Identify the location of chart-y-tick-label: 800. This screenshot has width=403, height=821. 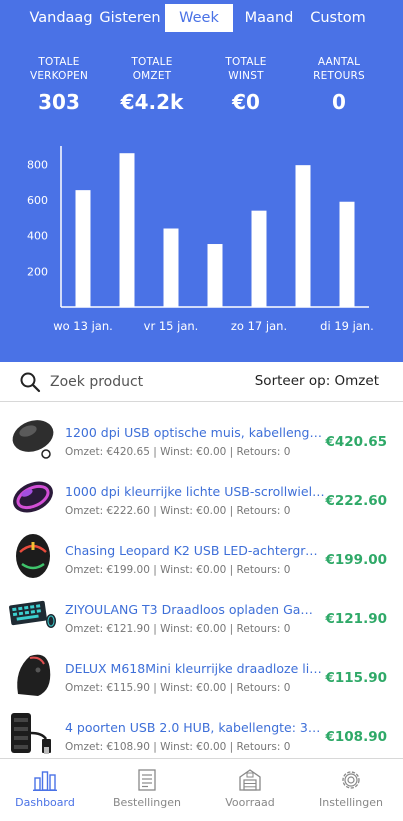
(37, 164).